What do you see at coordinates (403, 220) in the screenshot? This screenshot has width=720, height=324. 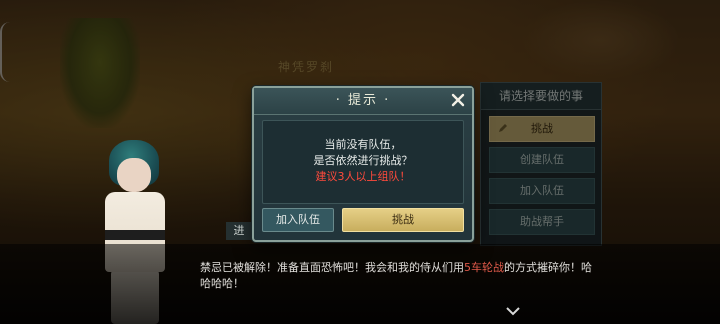 I see `challenge-button: 挑战` at bounding box center [403, 220].